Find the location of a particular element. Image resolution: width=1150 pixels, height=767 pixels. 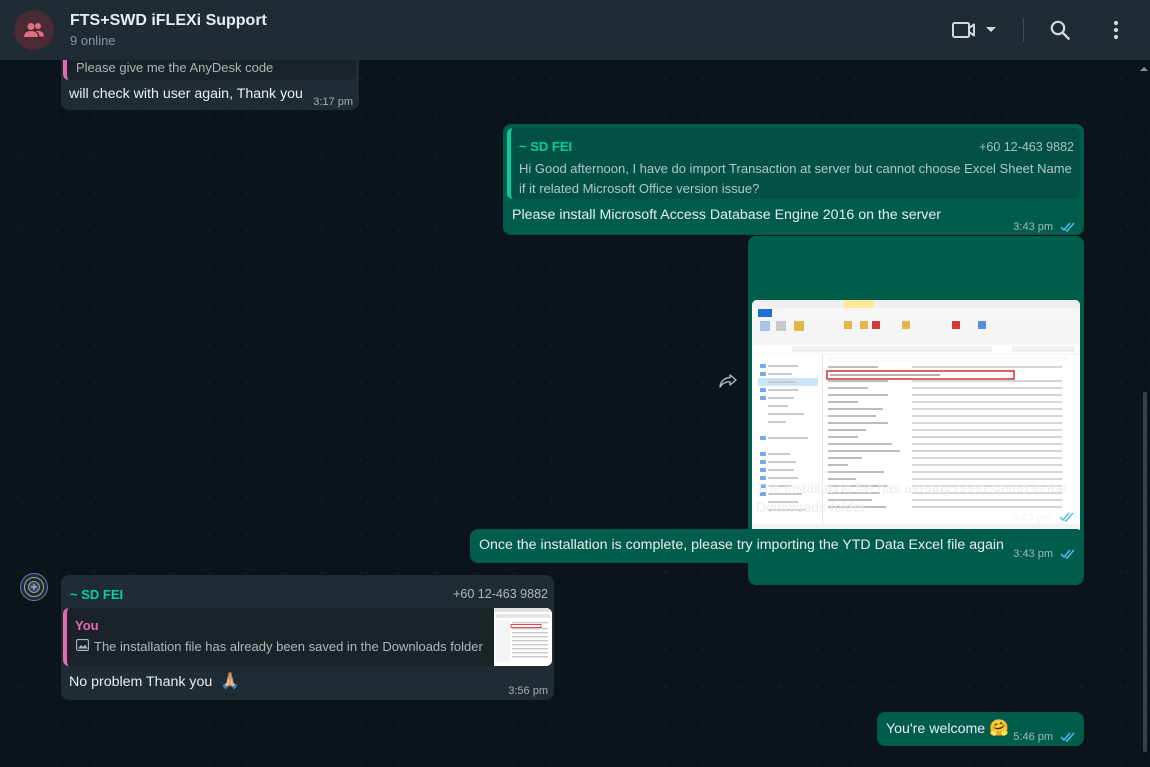

dropdown-icon is located at coordinates (990, 29).